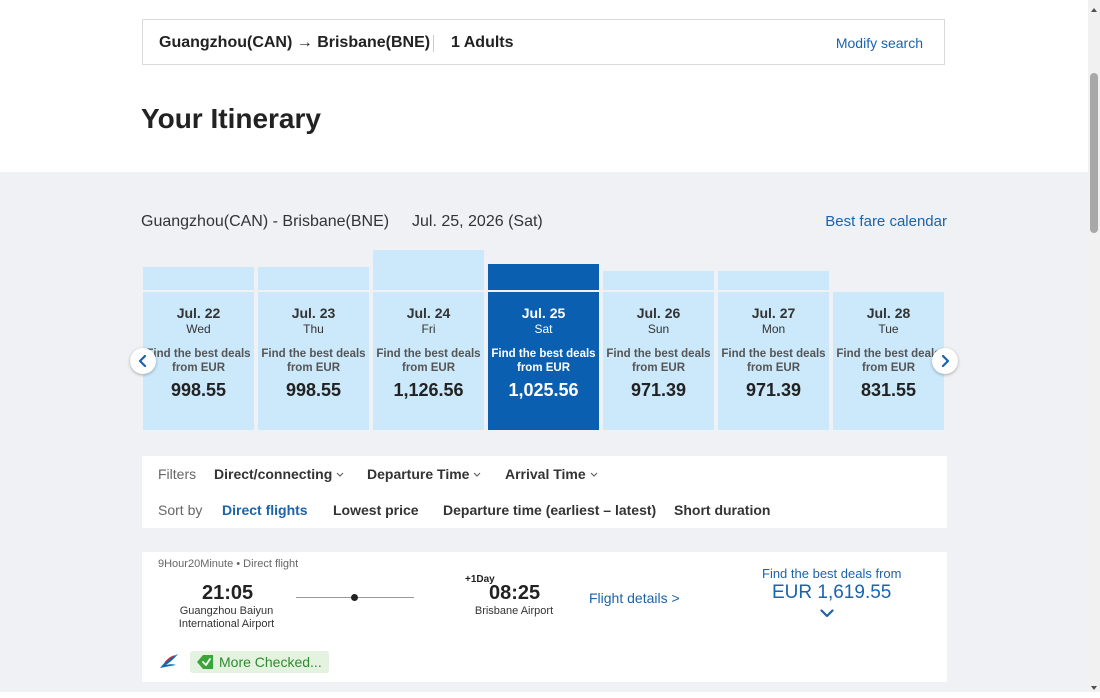  I want to click on sort-direct-flights: Direct flights, so click(265, 510).